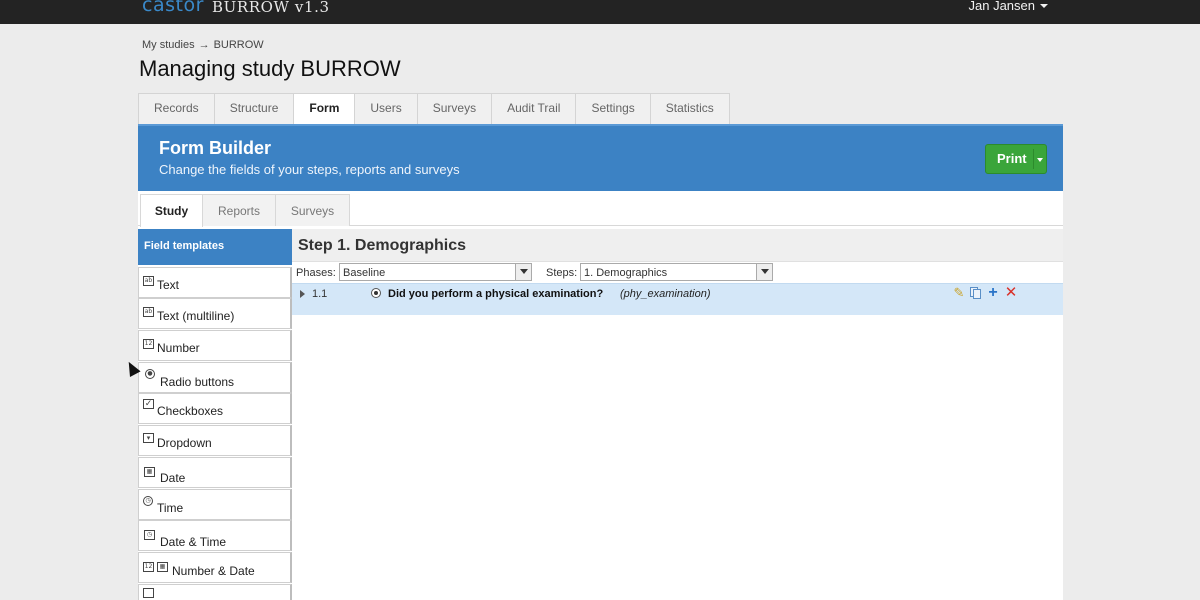  What do you see at coordinates (312, 210) in the screenshot?
I see `subtab-surveys: Surveys` at bounding box center [312, 210].